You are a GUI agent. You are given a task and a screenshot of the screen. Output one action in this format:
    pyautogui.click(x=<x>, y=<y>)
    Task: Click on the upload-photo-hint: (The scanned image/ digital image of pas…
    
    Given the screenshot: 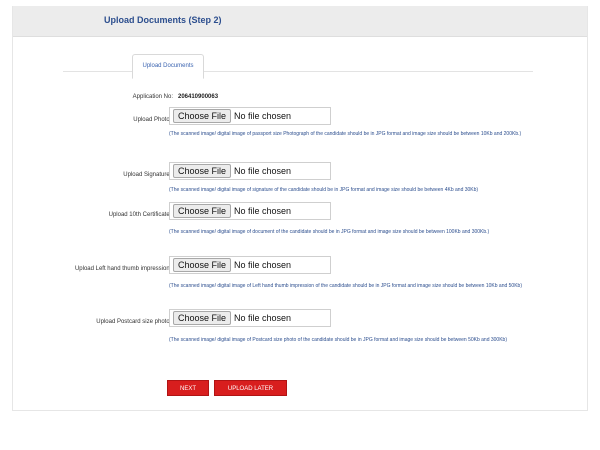 What is the action you would take?
    pyautogui.click(x=345, y=134)
    